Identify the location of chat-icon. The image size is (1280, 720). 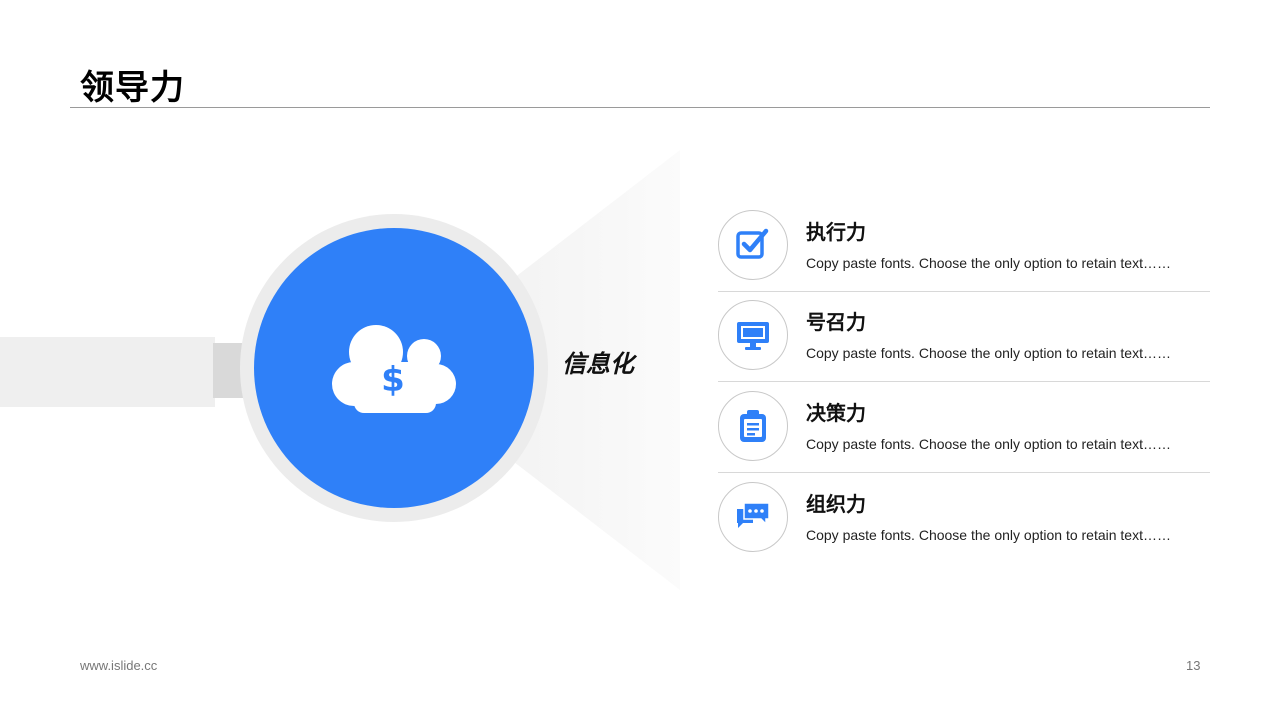
(753, 515).